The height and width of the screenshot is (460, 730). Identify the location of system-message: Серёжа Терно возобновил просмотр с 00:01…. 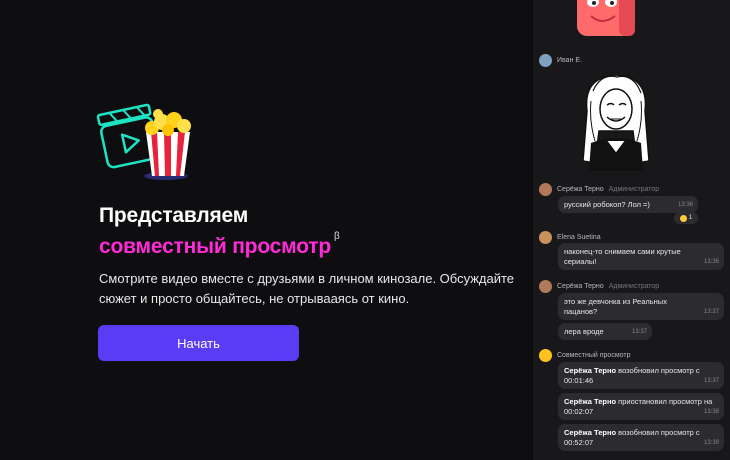
(641, 375).